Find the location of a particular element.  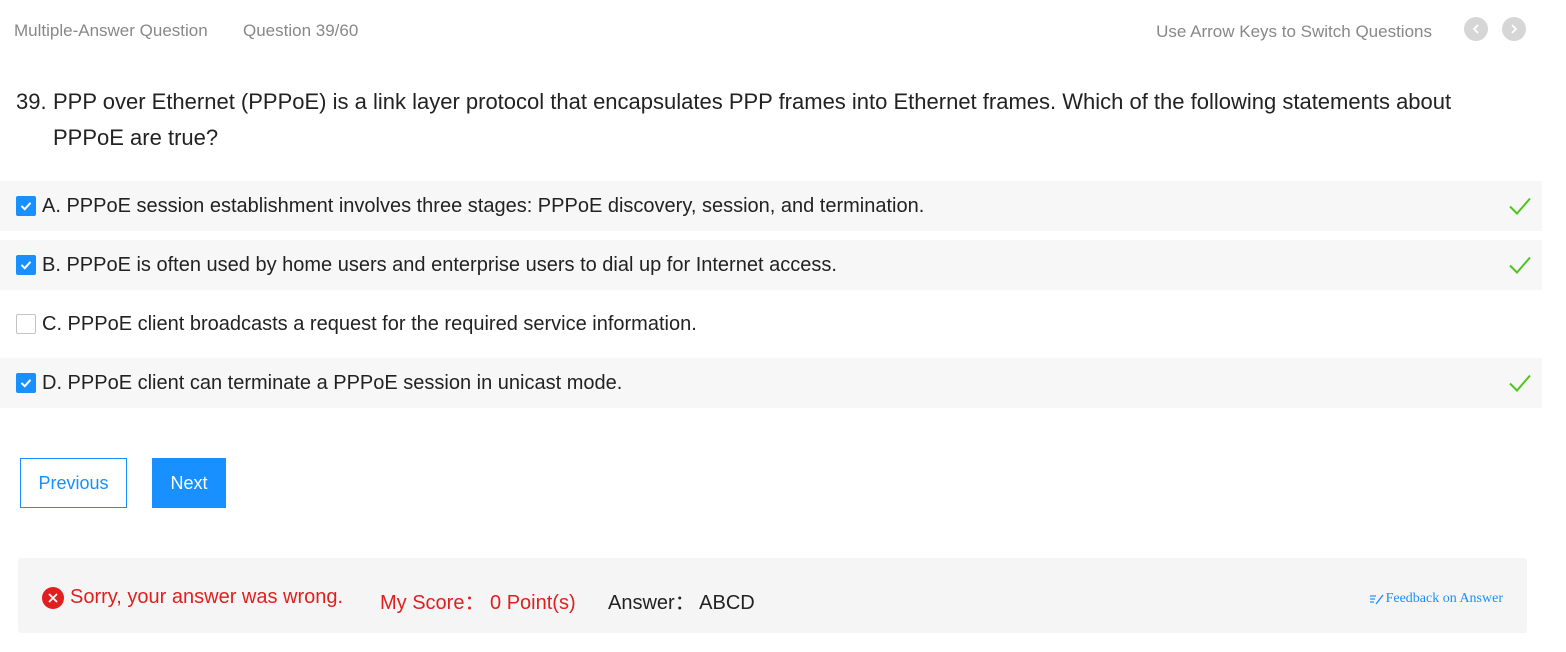

next-question-button is located at coordinates (1514, 29).